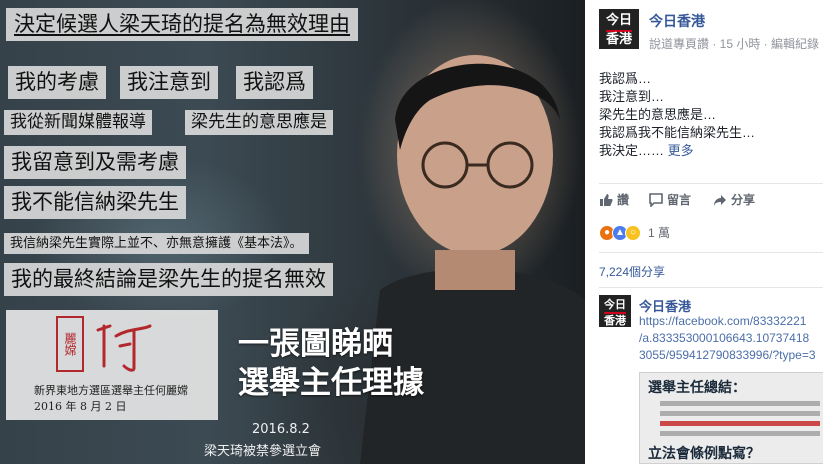 Image resolution: width=823 pixels, height=464 pixels. What do you see at coordinates (734, 199) in the screenshot?
I see `share-button: 分享` at bounding box center [734, 199].